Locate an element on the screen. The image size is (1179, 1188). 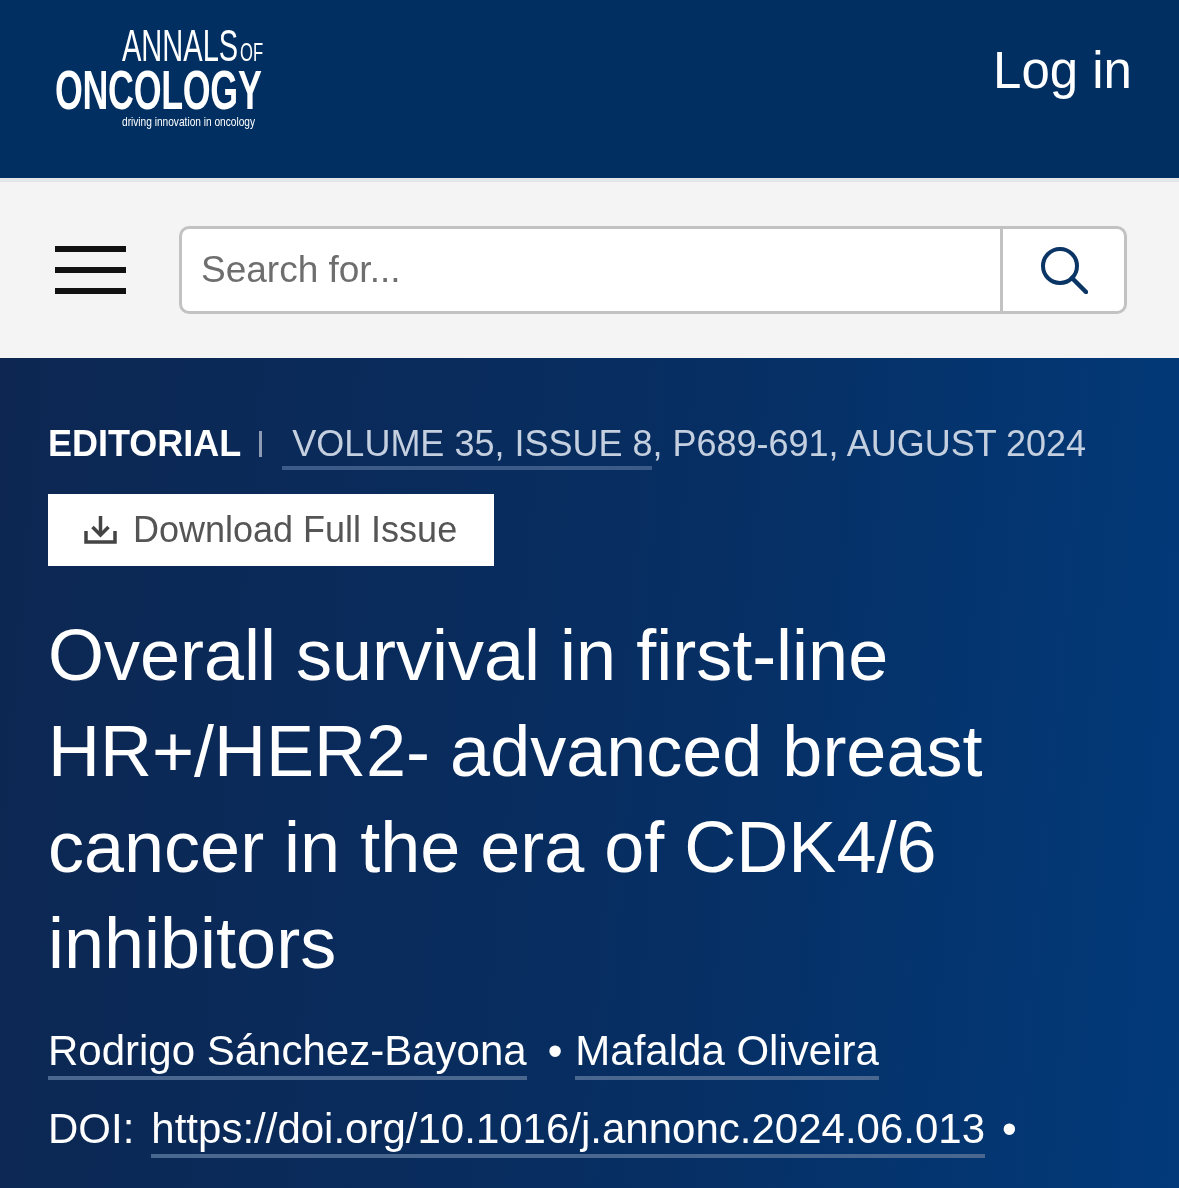
search-icon is located at coordinates (1063, 270).